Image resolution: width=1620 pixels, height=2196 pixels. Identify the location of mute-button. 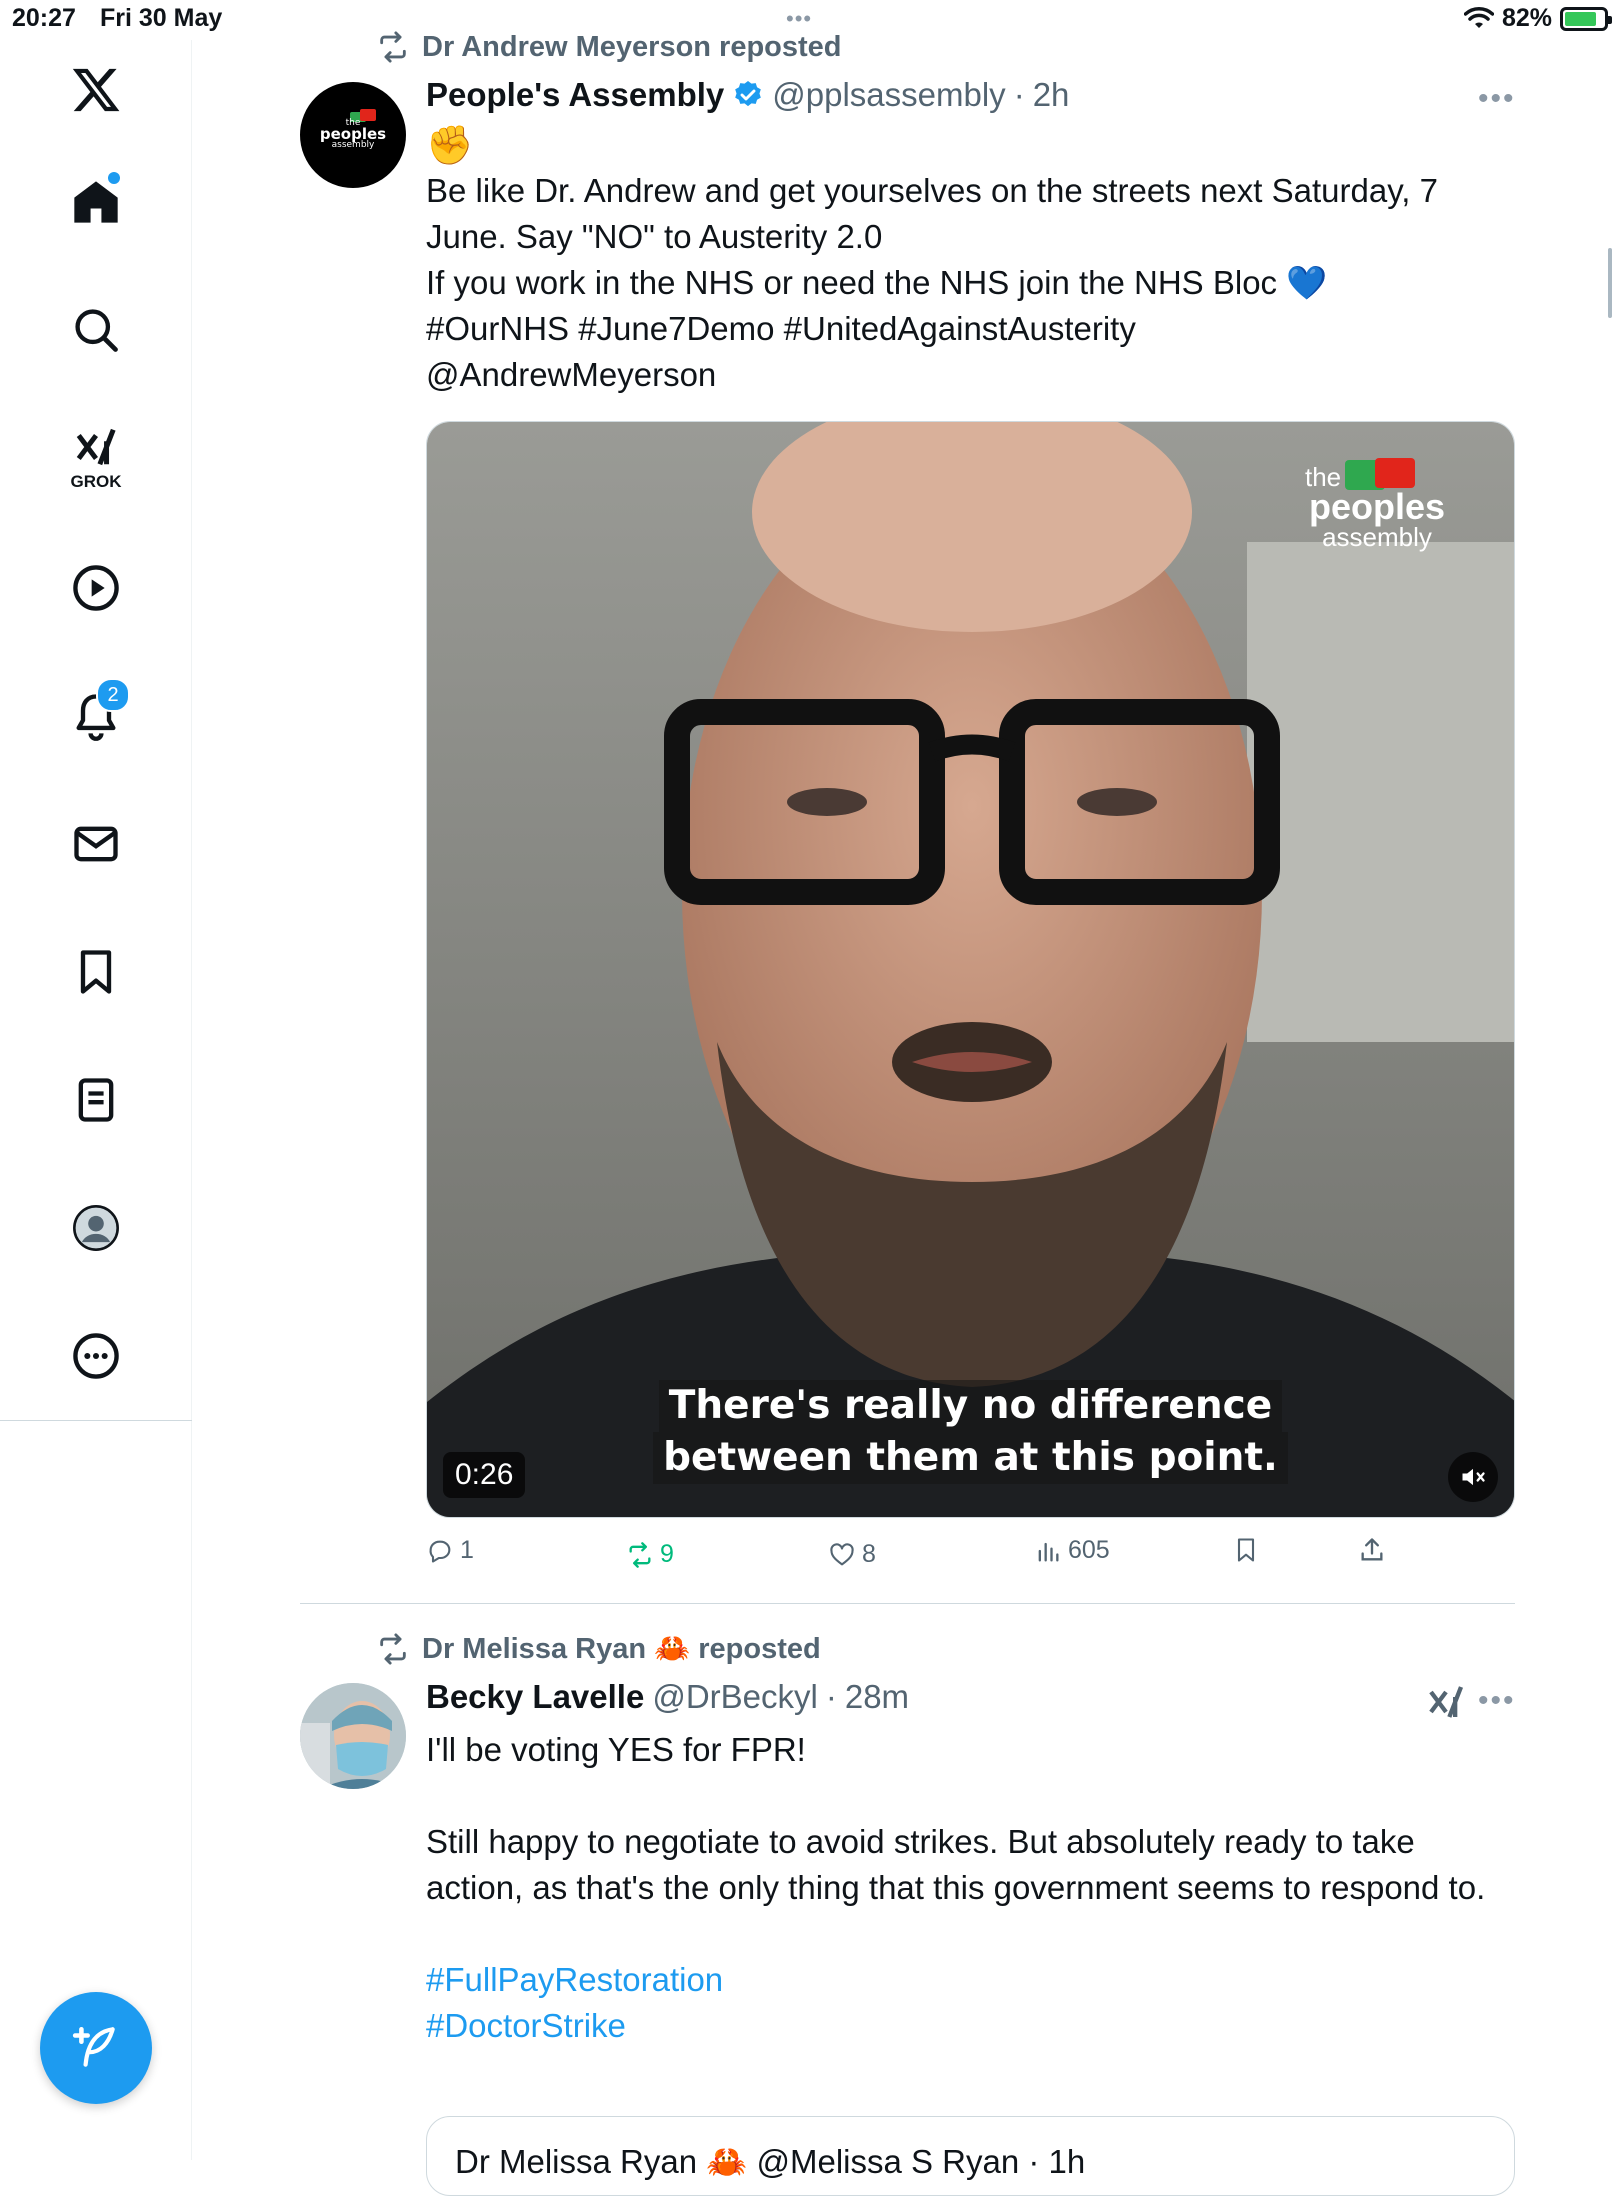
(1473, 1477).